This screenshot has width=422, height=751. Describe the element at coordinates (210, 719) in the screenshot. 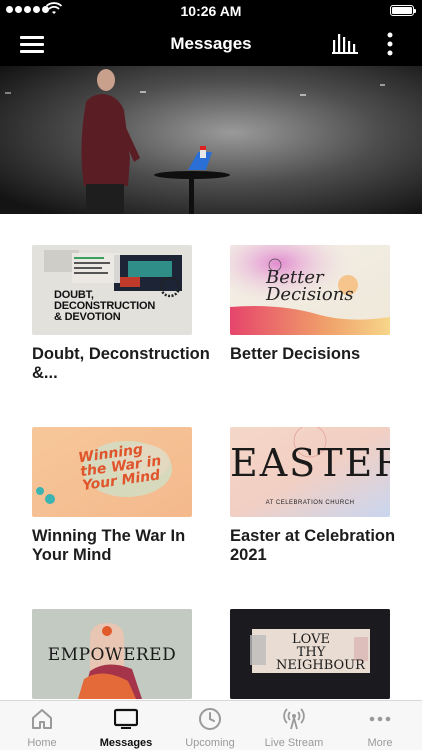

I see `clock-icon` at that location.